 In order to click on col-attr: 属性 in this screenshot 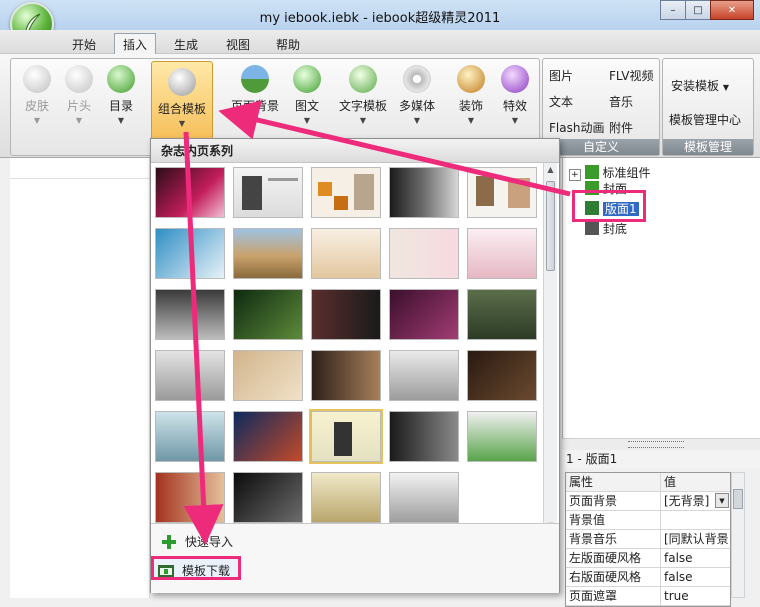, I will do `click(613, 482)`.